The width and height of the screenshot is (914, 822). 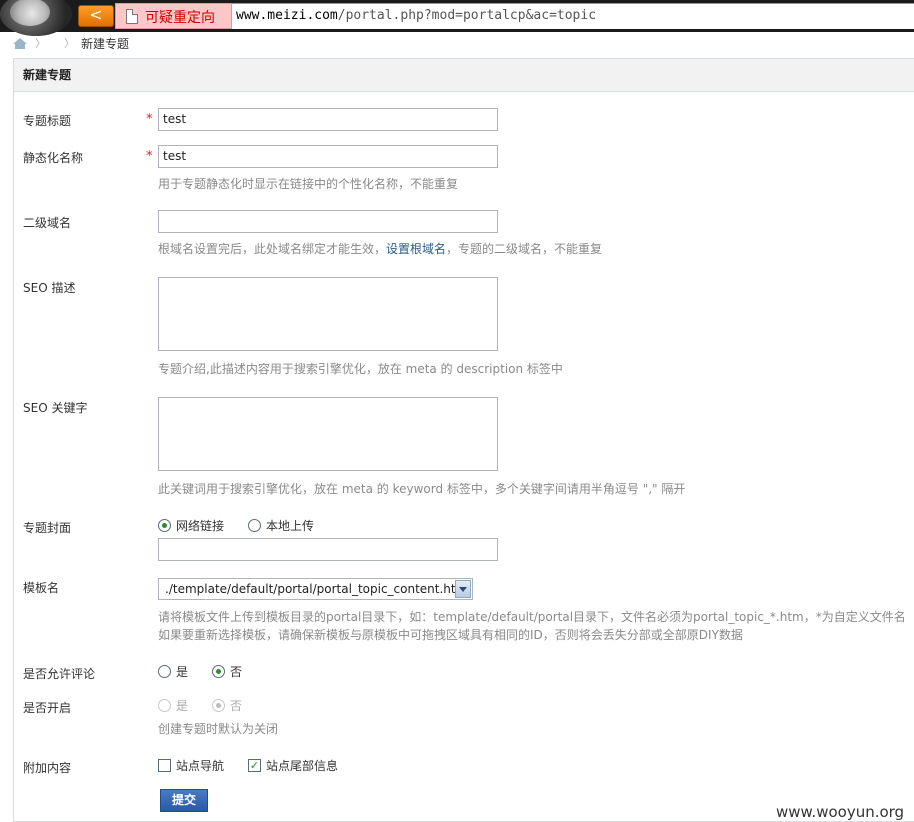 I want to click on extra-nav-option: 站点导航, so click(x=191, y=765).